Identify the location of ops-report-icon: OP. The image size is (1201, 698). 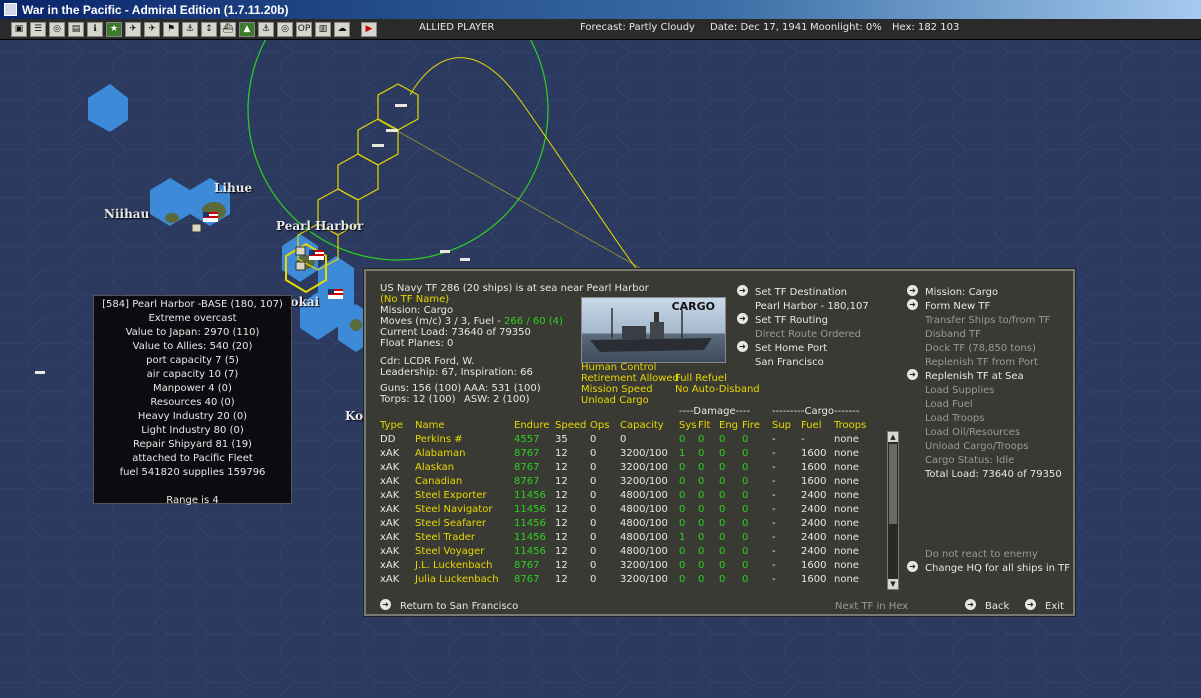
(304, 29).